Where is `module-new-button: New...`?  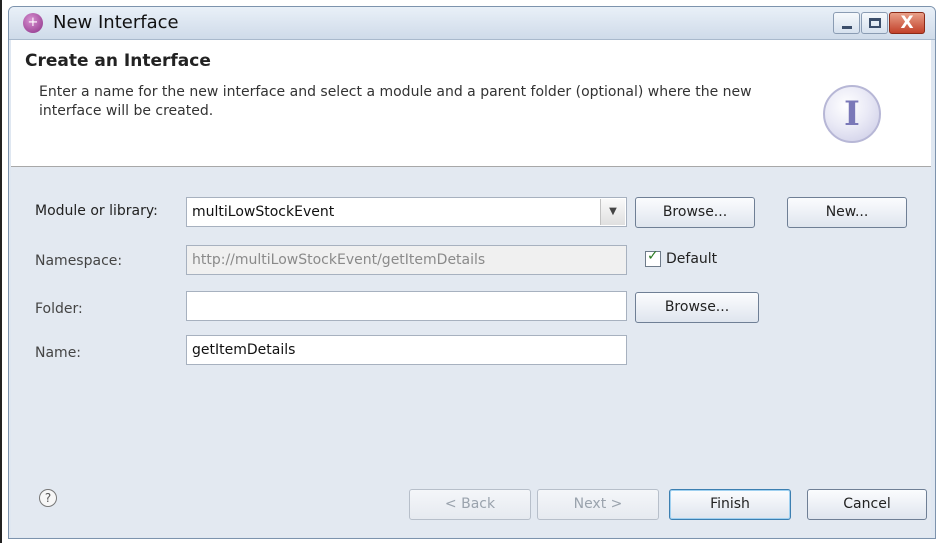
module-new-button: New... is located at coordinates (847, 212).